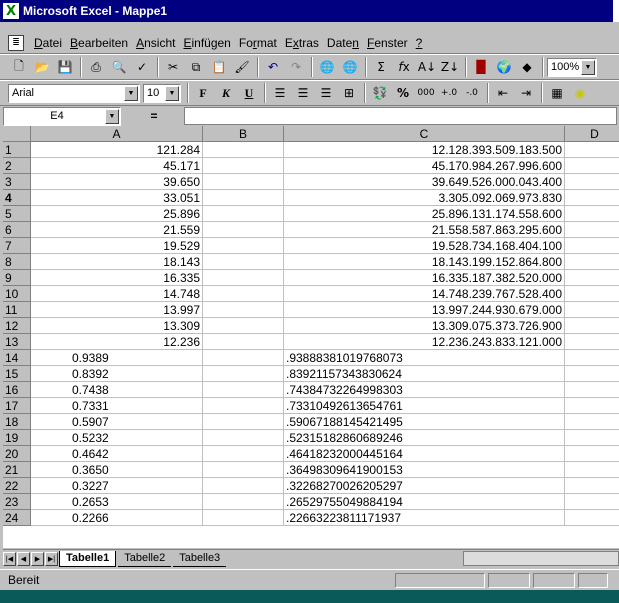 This screenshot has width=619, height=603. Describe the element at coordinates (42, 67) in the screenshot. I see `open-folder-icon: 📂` at that location.